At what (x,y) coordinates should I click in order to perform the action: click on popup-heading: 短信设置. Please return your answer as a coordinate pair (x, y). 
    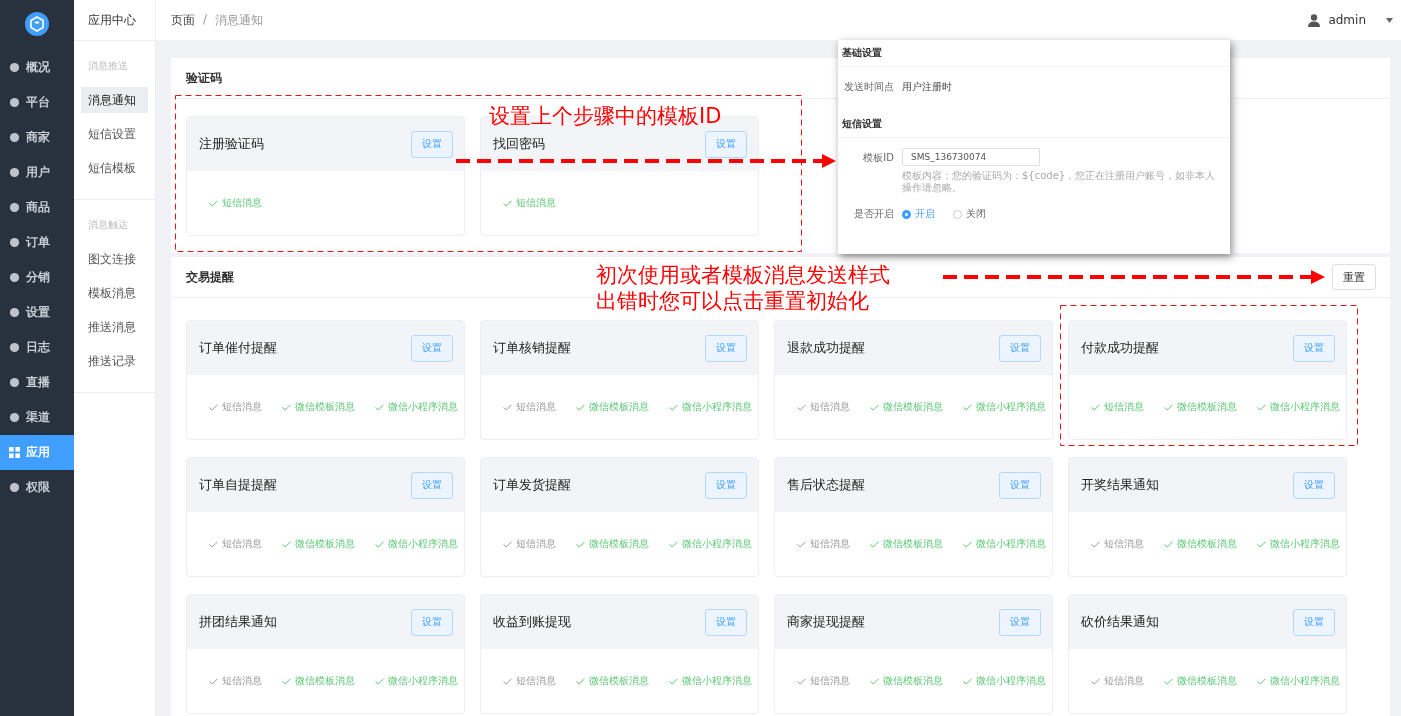
    Looking at the image, I should click on (1034, 124).